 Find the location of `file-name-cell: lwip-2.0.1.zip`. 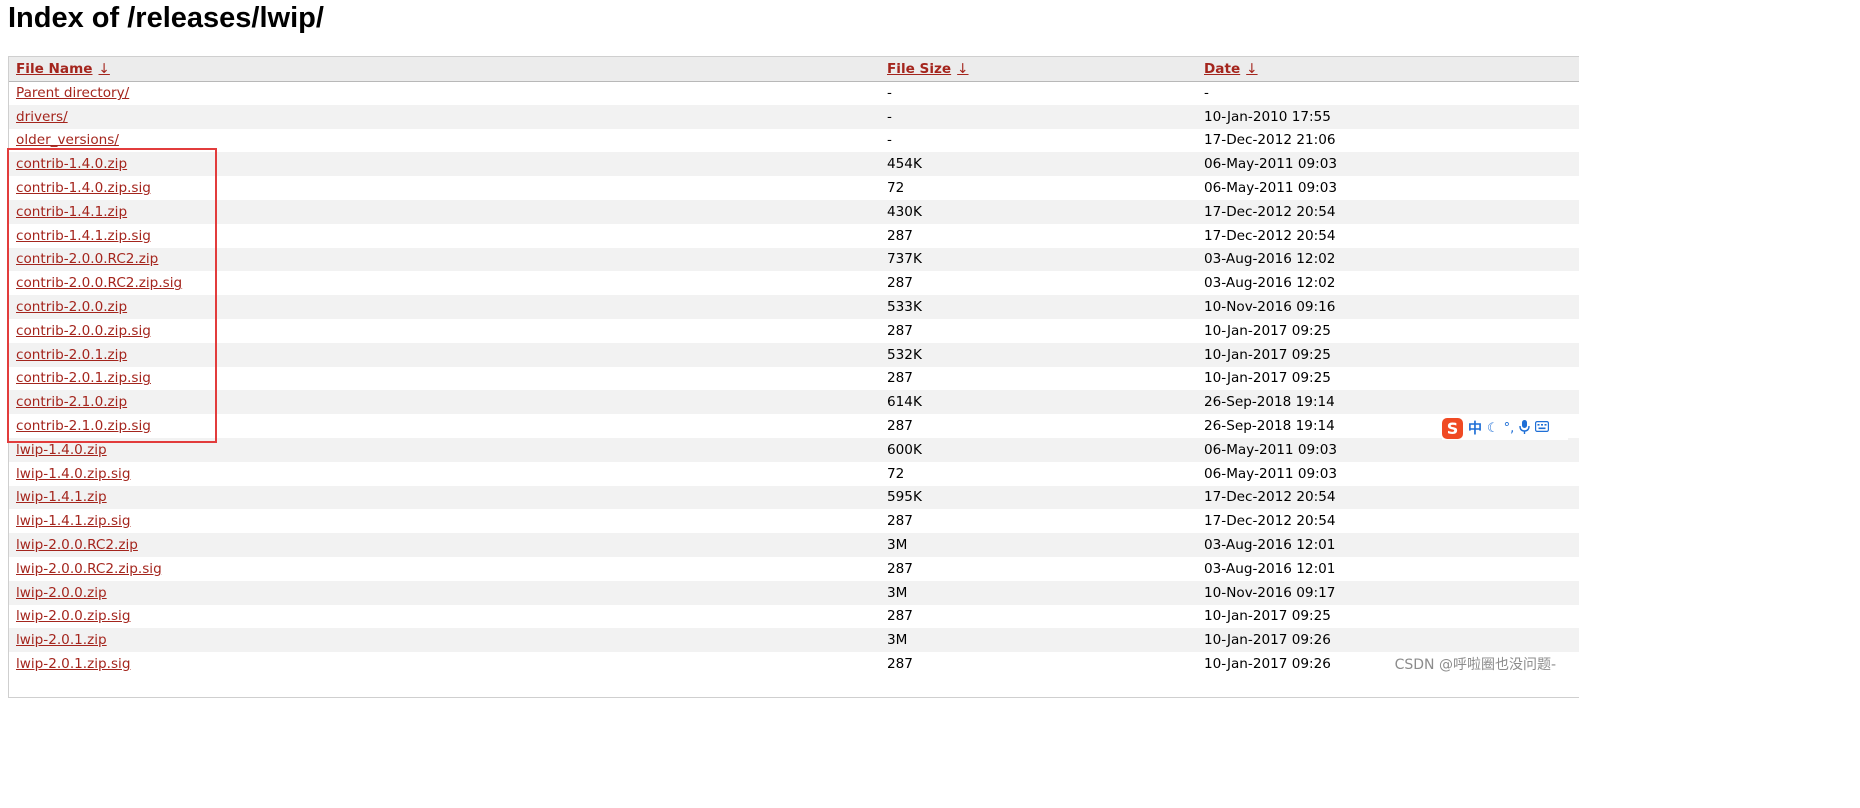

file-name-cell: lwip-2.0.1.zip is located at coordinates (444, 640).